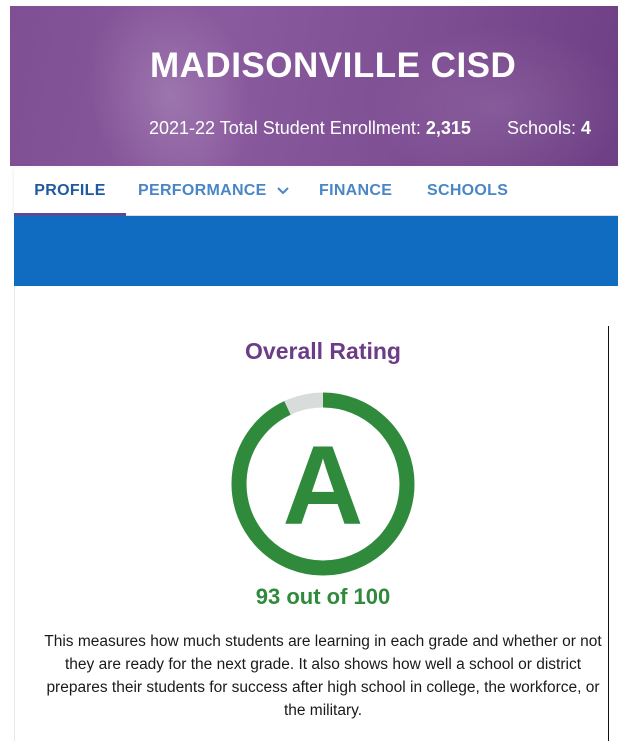 This screenshot has width=618, height=741. What do you see at coordinates (323, 596) in the screenshot?
I see `rating-score: 93 out of 100` at bounding box center [323, 596].